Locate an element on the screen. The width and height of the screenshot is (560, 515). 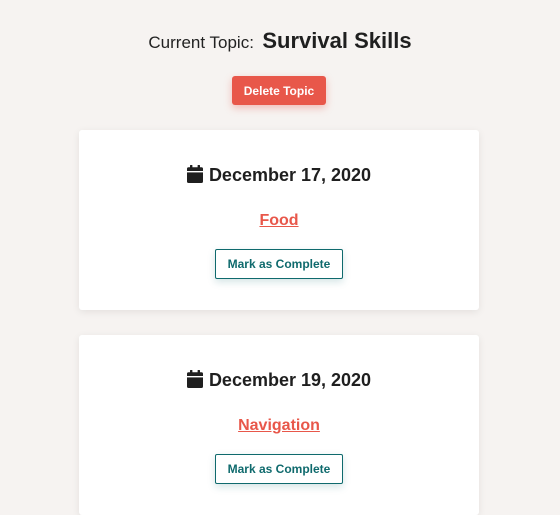
topic-title: Survival Skills is located at coordinates (337, 40).